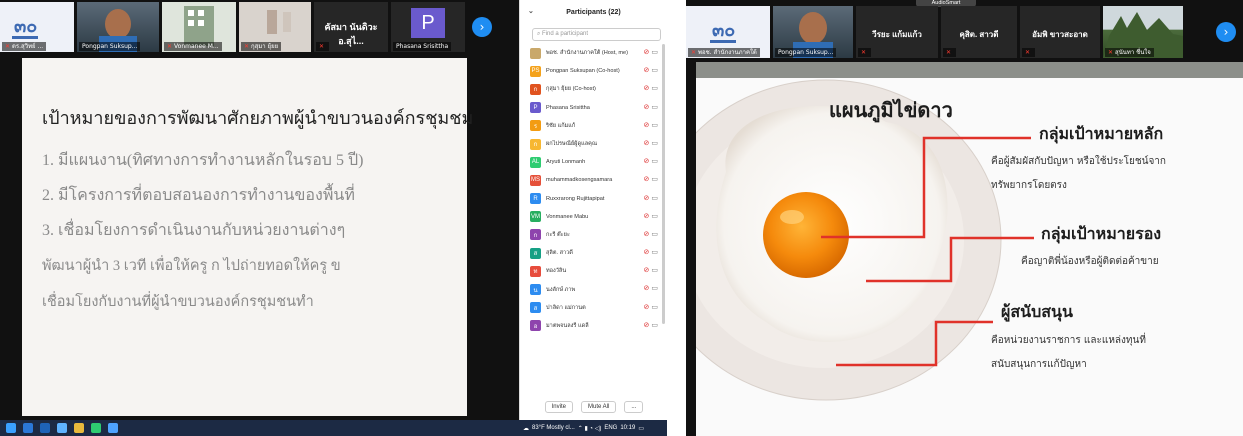  Describe the element at coordinates (1101, 133) in the screenshot. I see `group-heading: กลุ่มเป้าหมายหลัก` at that location.